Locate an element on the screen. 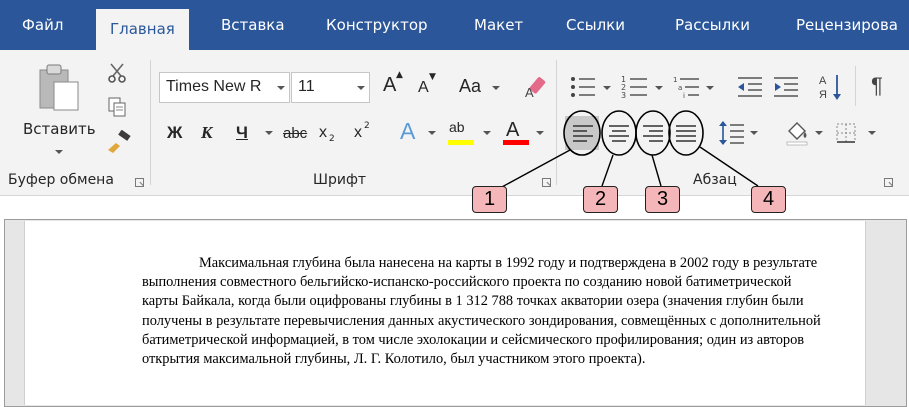 The image size is (909, 407). callout-label-4: 4 is located at coordinates (768, 199).